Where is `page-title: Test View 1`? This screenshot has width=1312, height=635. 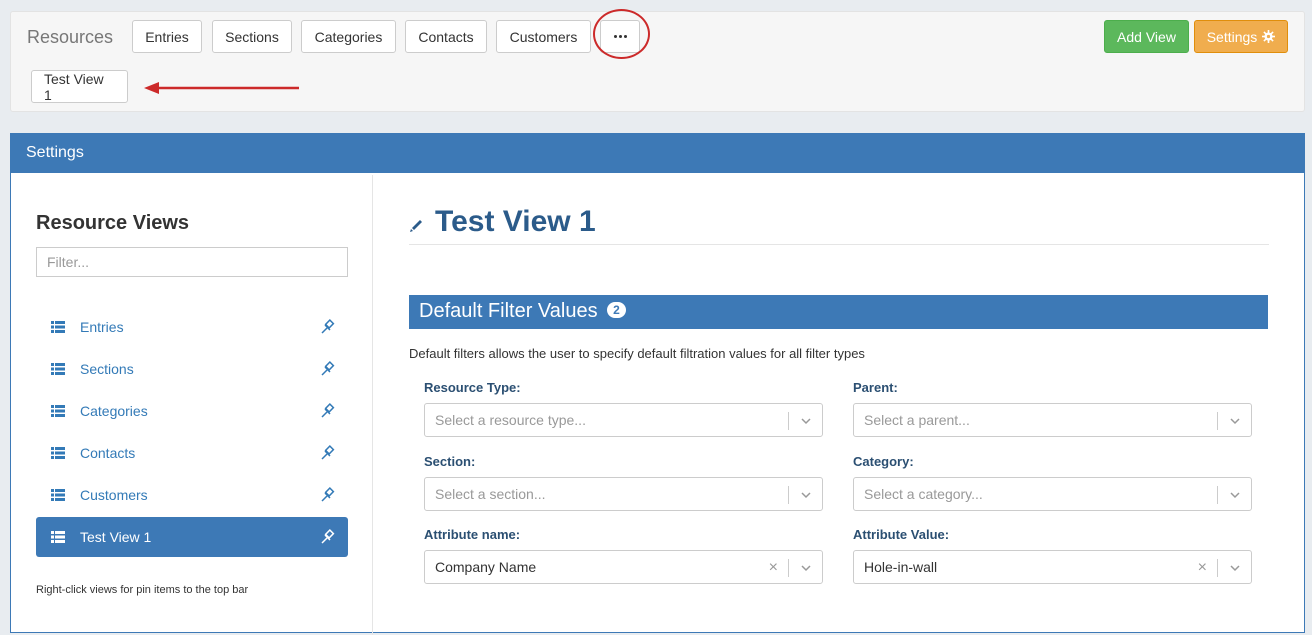
page-title: Test View 1 is located at coordinates (515, 221).